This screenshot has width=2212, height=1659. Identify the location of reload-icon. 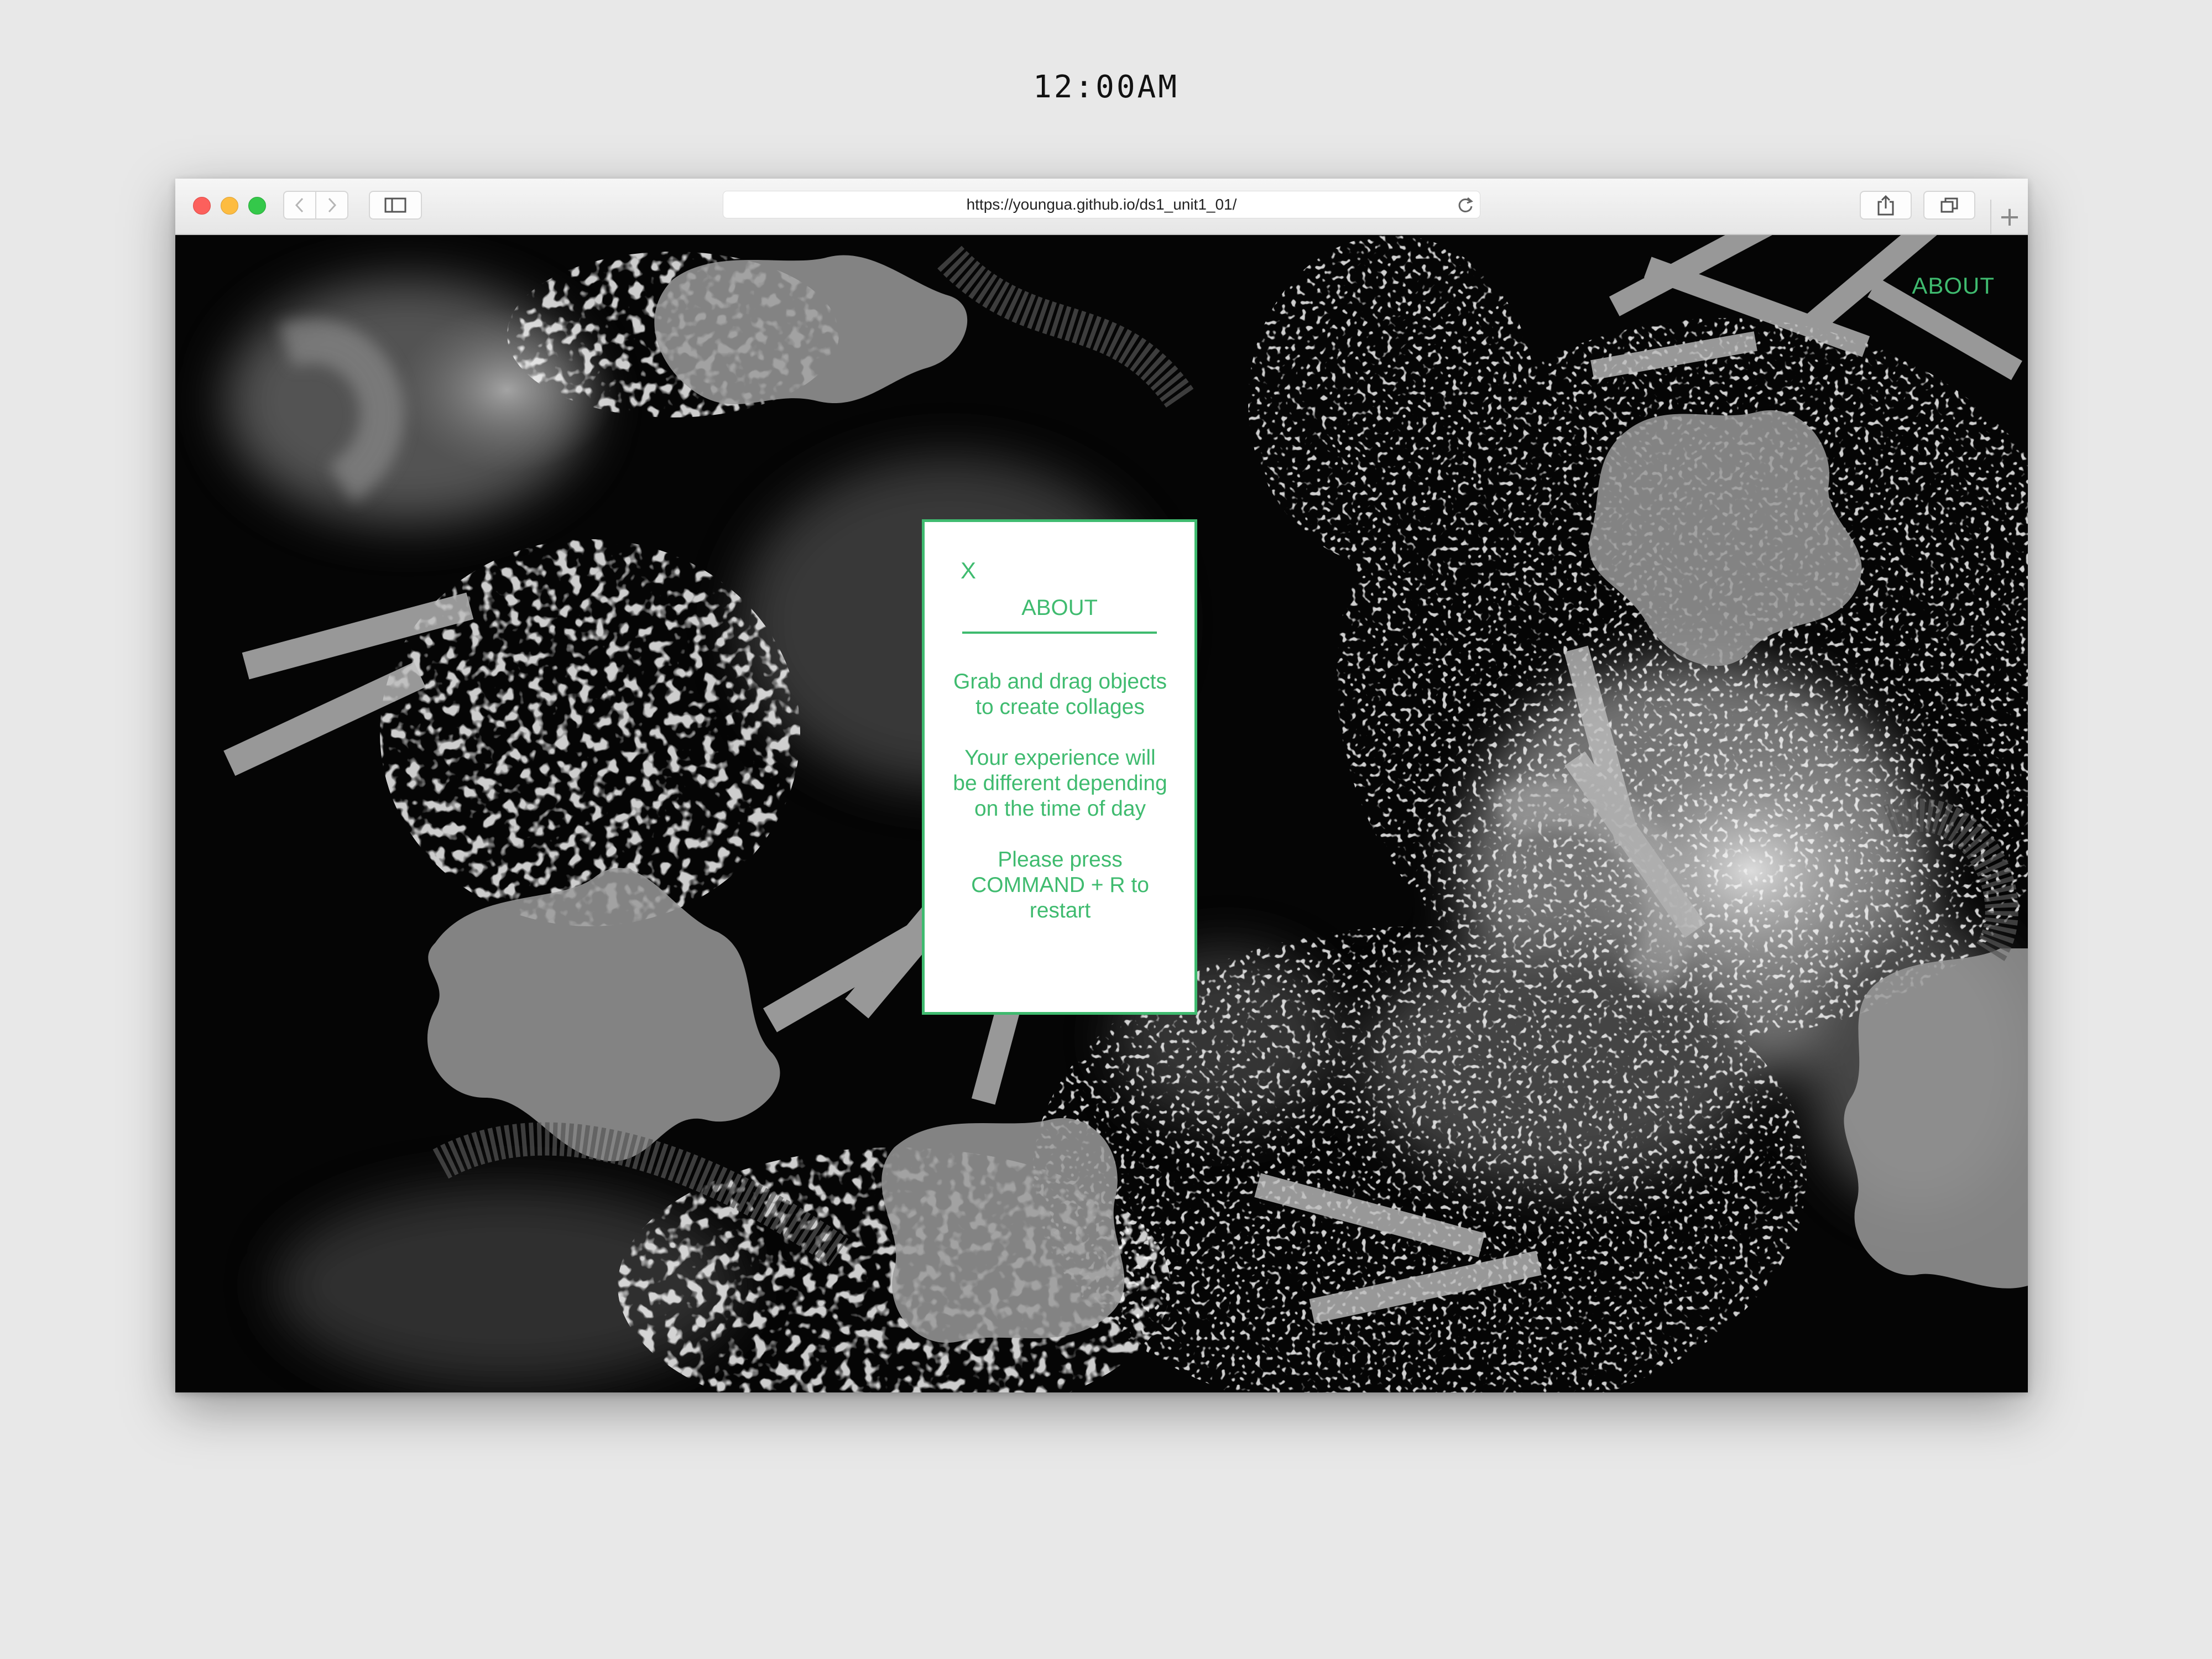
(1465, 205).